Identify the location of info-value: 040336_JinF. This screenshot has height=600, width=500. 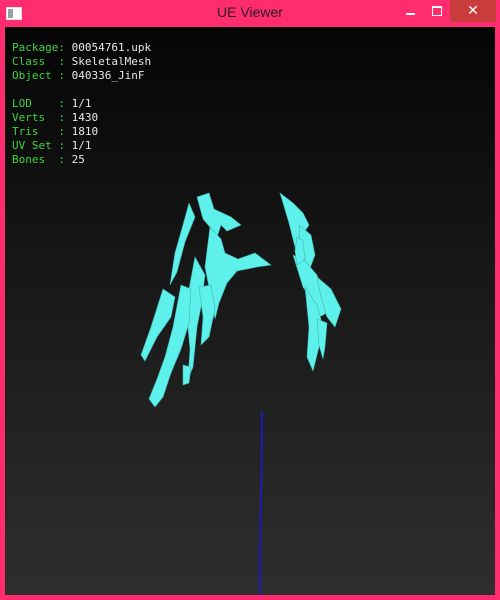
(108, 75).